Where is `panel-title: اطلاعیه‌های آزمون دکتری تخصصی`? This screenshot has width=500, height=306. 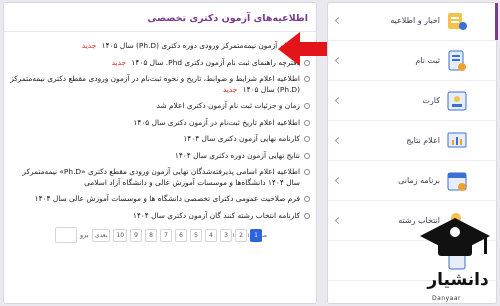 panel-title: اطلاعیه‌های آزمون دکتری تخصصی is located at coordinates (227, 18).